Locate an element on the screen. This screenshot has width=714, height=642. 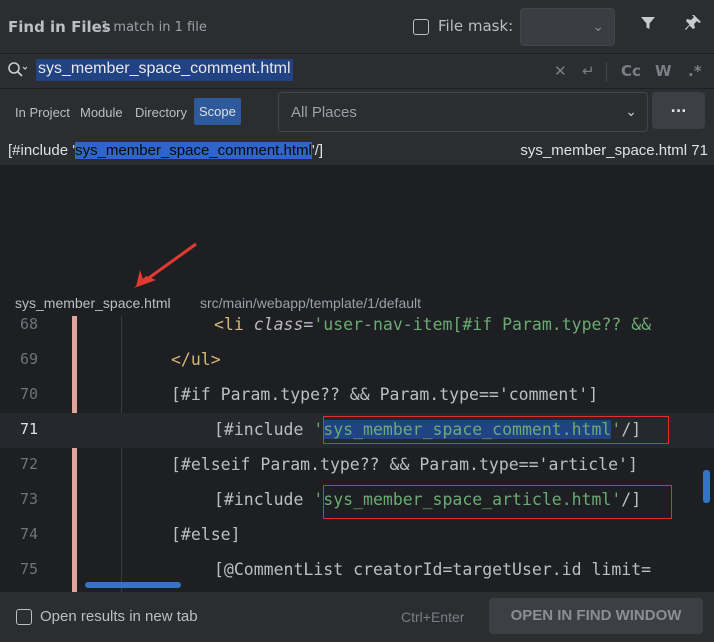
code-line: 74 [#else] is located at coordinates (357, 535).